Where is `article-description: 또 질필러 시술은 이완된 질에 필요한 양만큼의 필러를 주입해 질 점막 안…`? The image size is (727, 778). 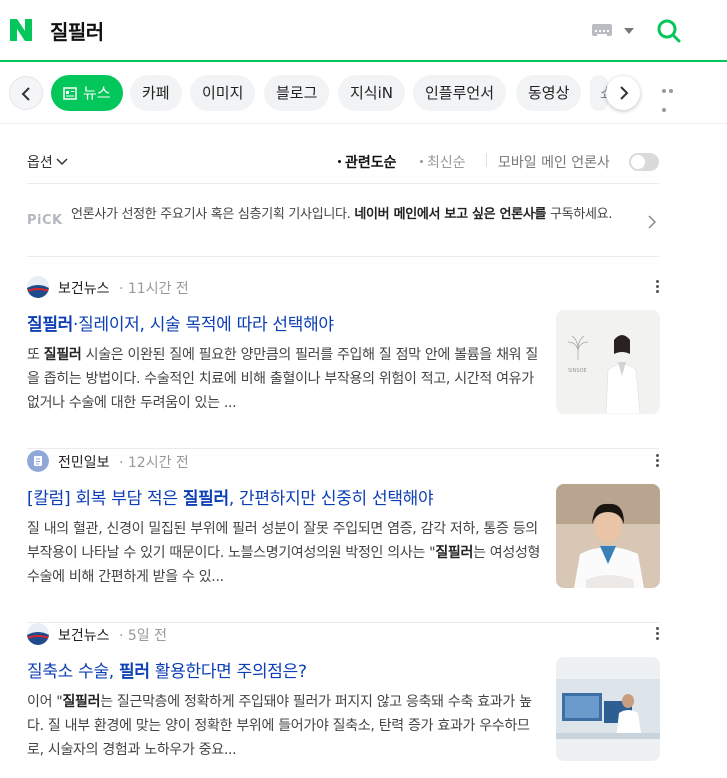 article-description: 또 질필러 시술은 이완된 질에 필요한 양만큼의 필러를 주입해 질 점막 안… is located at coordinates (286, 379).